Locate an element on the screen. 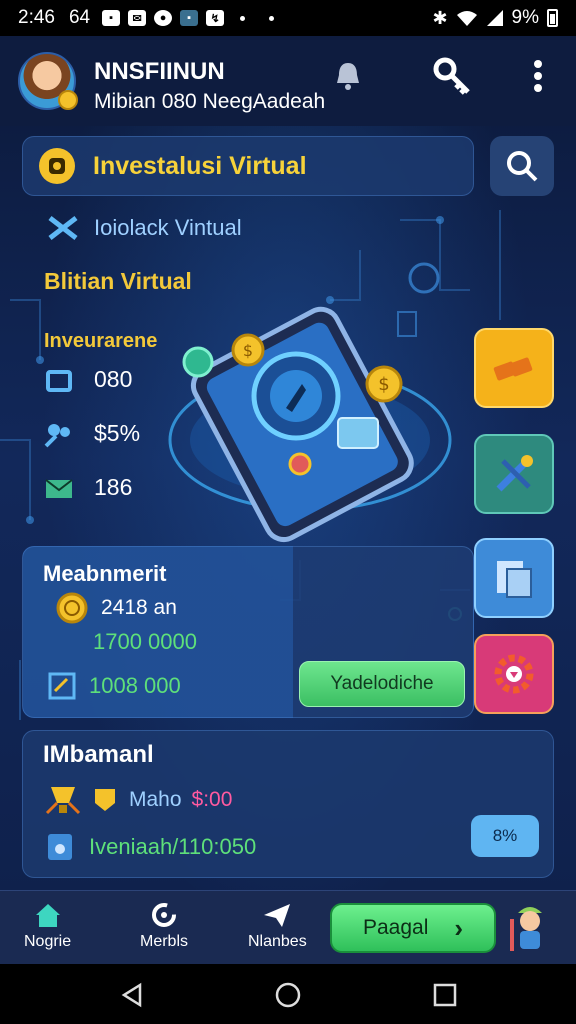 This screenshot has width=576, height=1024. stat-value: $5% is located at coordinates (117, 433).